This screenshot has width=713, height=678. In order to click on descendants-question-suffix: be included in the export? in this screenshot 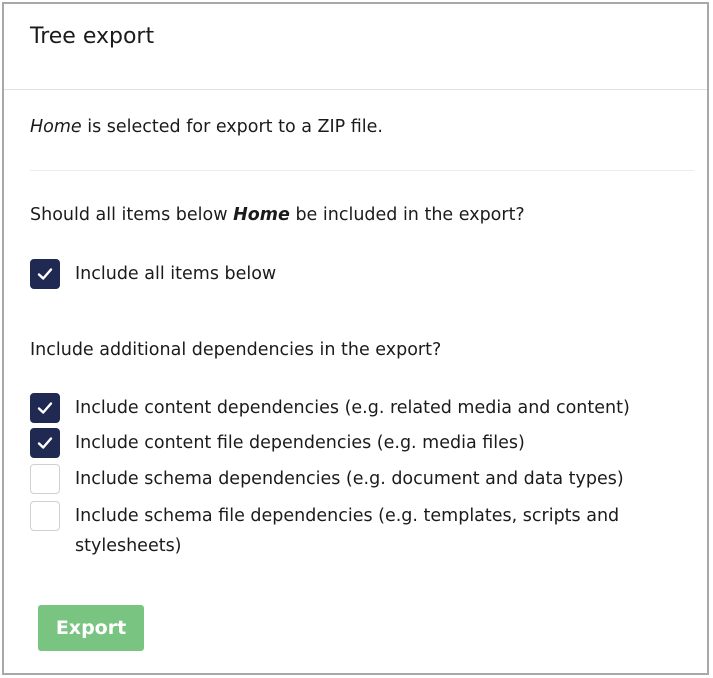, I will do `click(407, 215)`.